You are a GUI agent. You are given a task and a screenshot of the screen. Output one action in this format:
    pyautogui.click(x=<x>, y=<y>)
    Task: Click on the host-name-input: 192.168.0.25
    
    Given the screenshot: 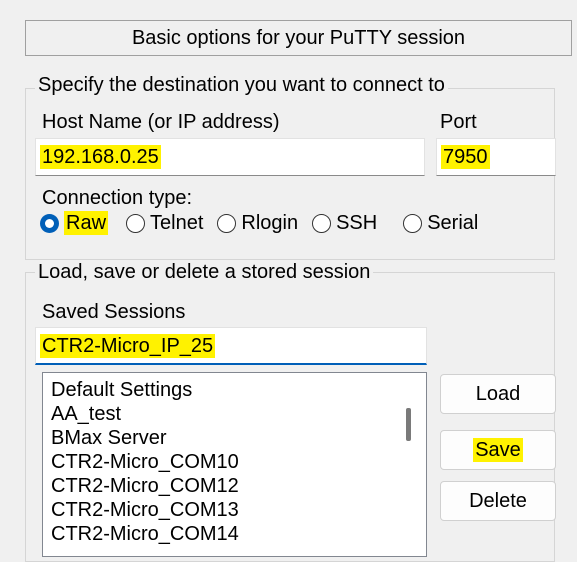 What is the action you would take?
    pyautogui.click(x=230, y=157)
    